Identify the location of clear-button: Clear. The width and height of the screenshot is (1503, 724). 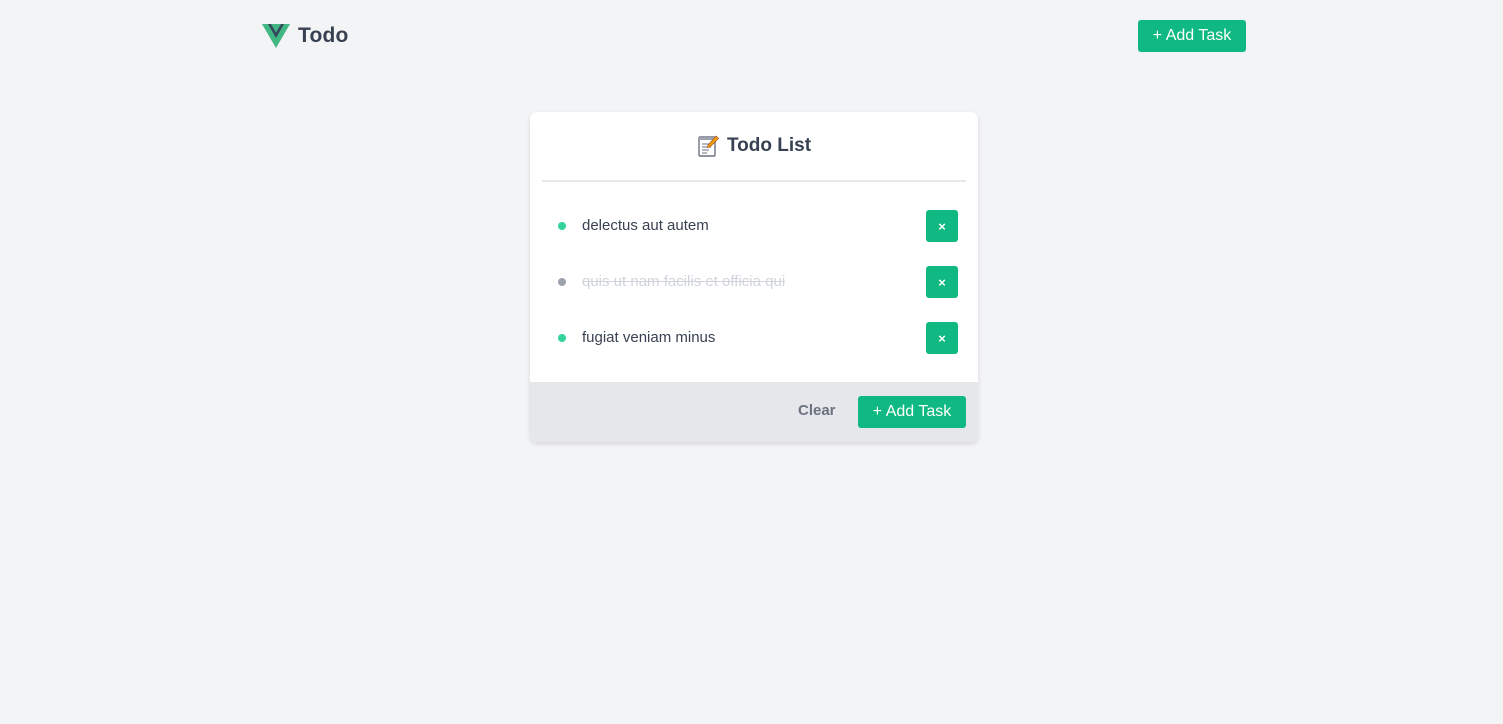
(817, 410).